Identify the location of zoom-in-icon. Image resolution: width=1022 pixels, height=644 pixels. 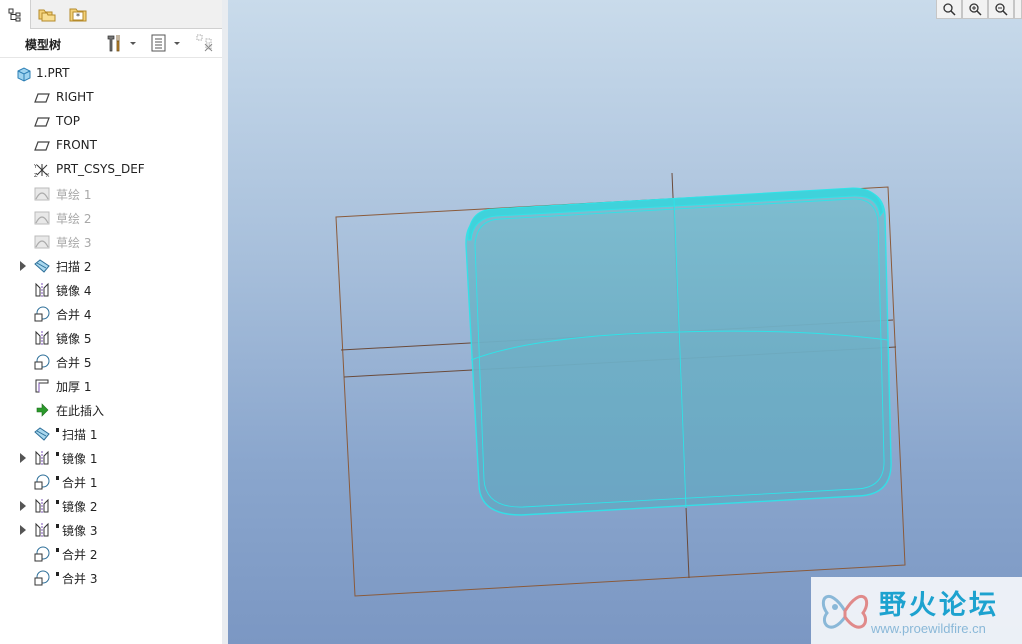
(975, 9).